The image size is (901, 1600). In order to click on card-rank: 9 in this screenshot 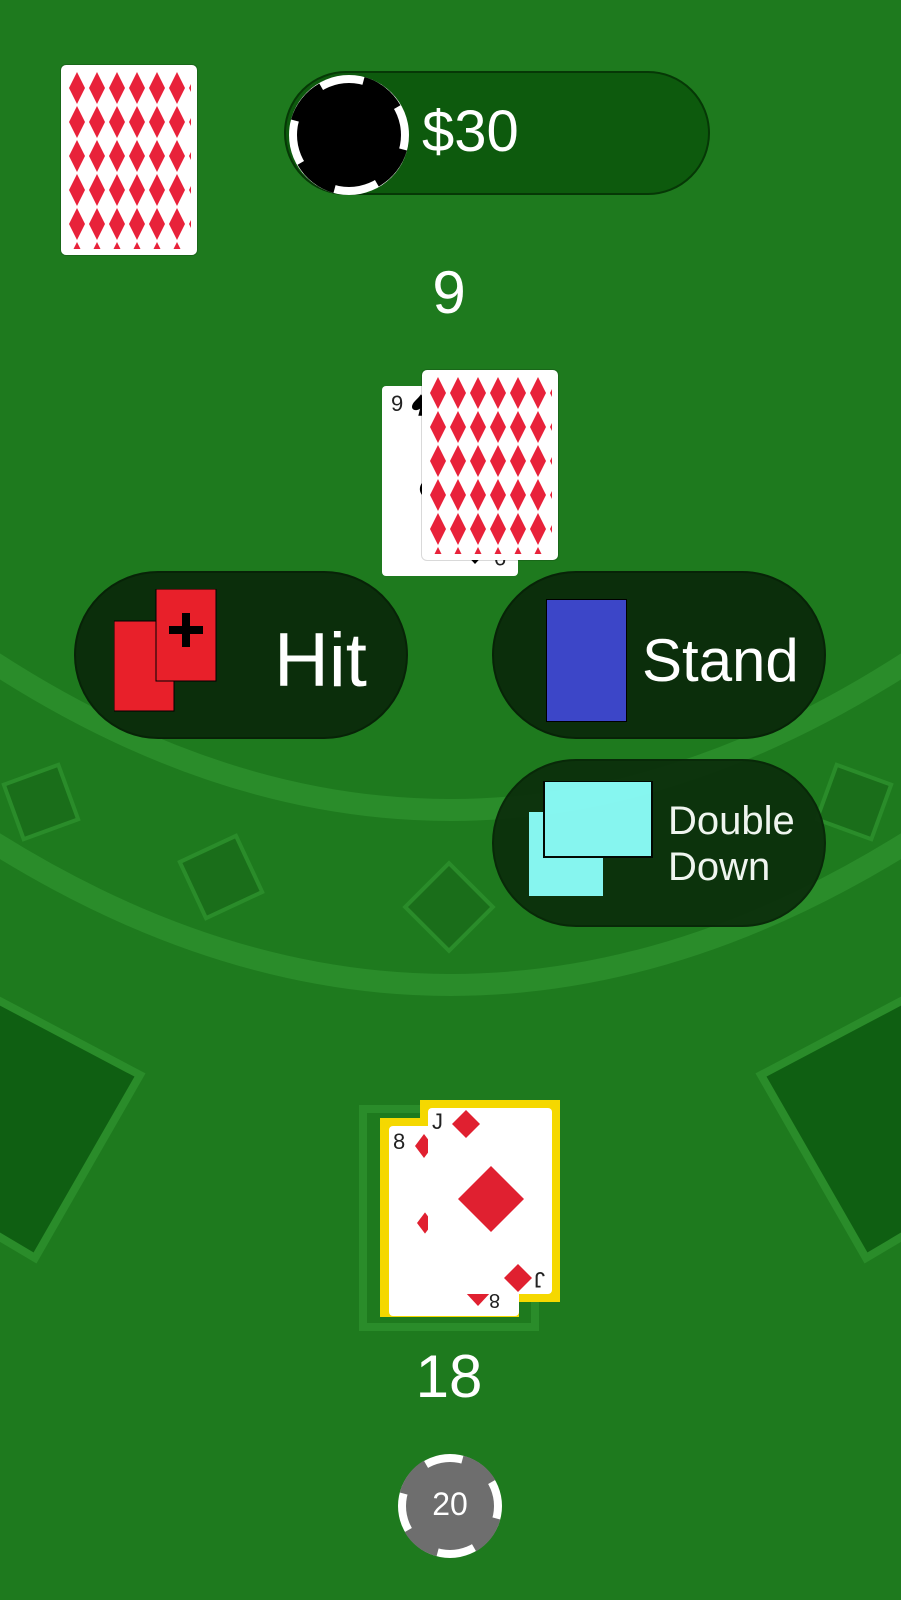, I will do `click(397, 403)`.